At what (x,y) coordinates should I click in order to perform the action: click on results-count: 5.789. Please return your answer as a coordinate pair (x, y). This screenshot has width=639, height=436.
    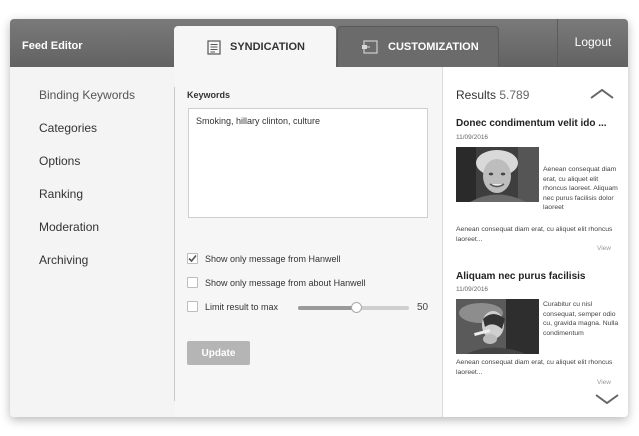
    Looking at the image, I should click on (514, 95).